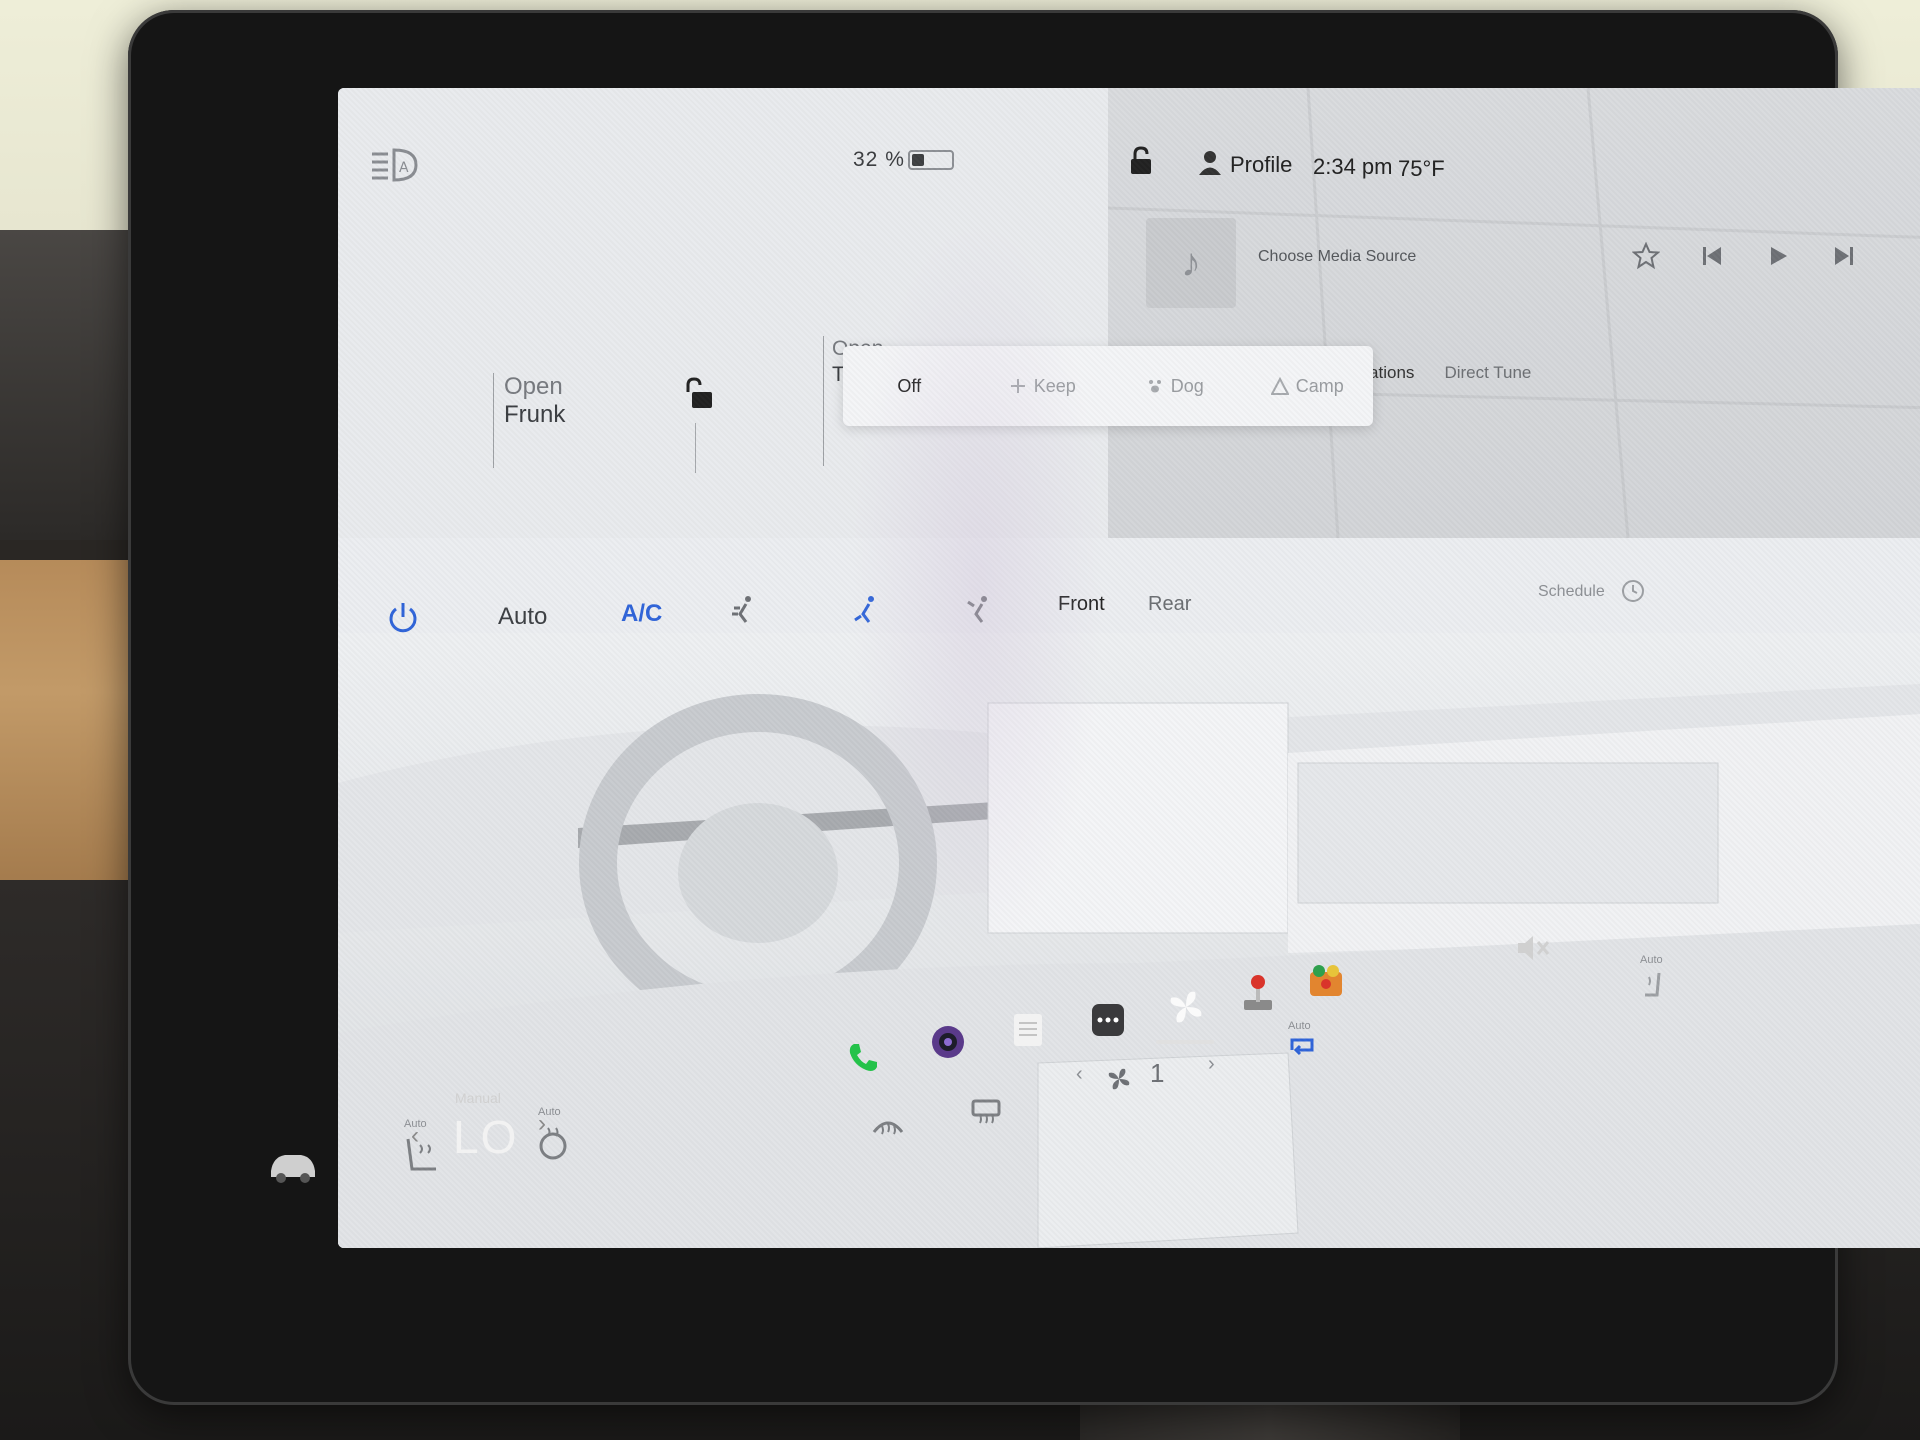 This screenshot has width=1920, height=1440. What do you see at coordinates (1191, 263) in the screenshot?
I see `music-note-icon: ♪` at bounding box center [1191, 263].